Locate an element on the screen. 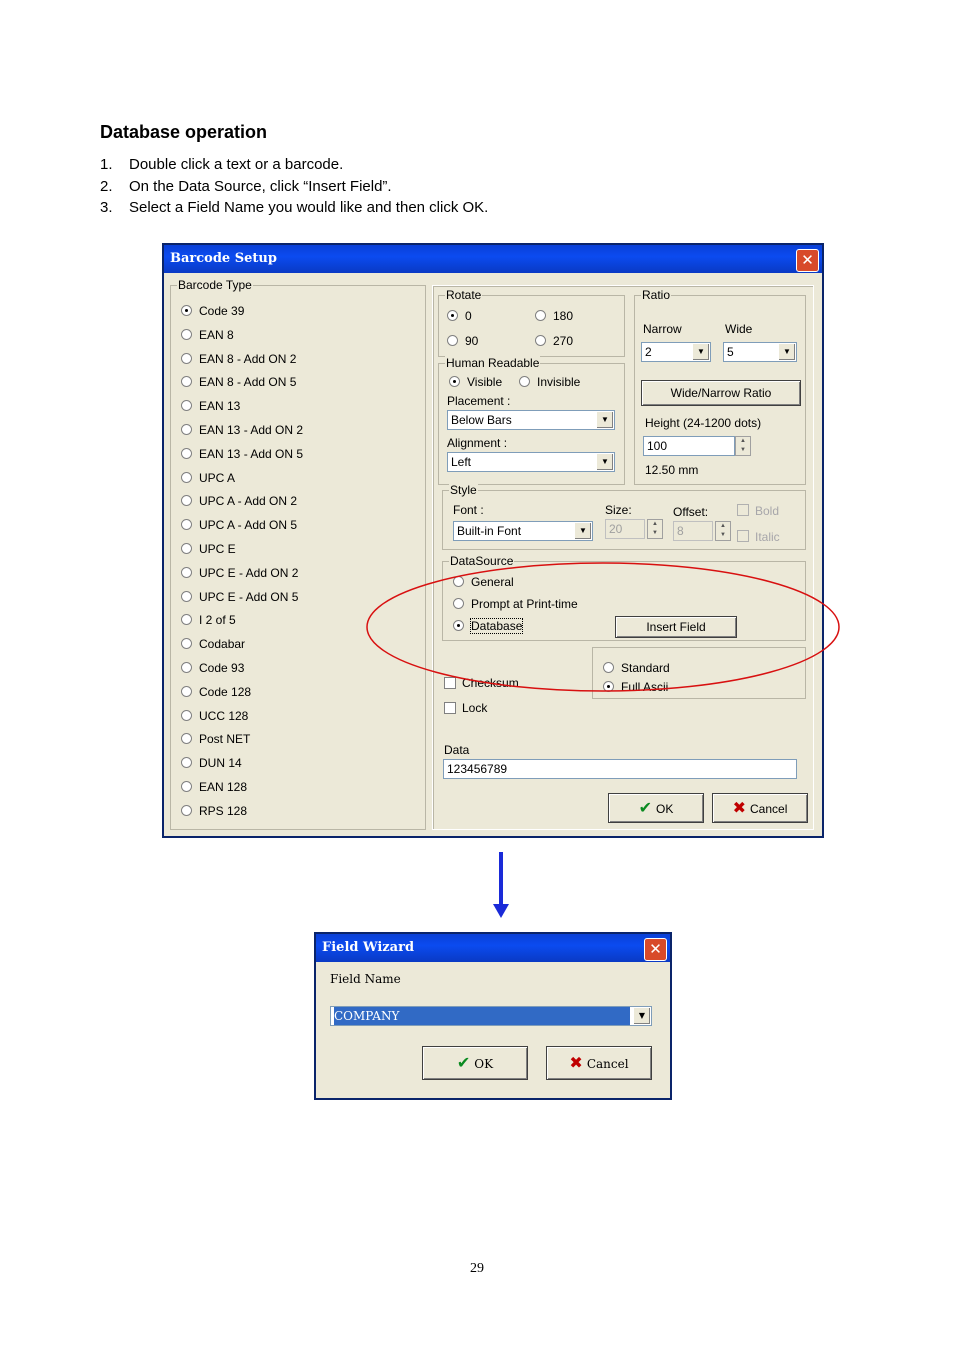 This screenshot has height=1350, width=954. bold-label: Bold is located at coordinates (767, 511).